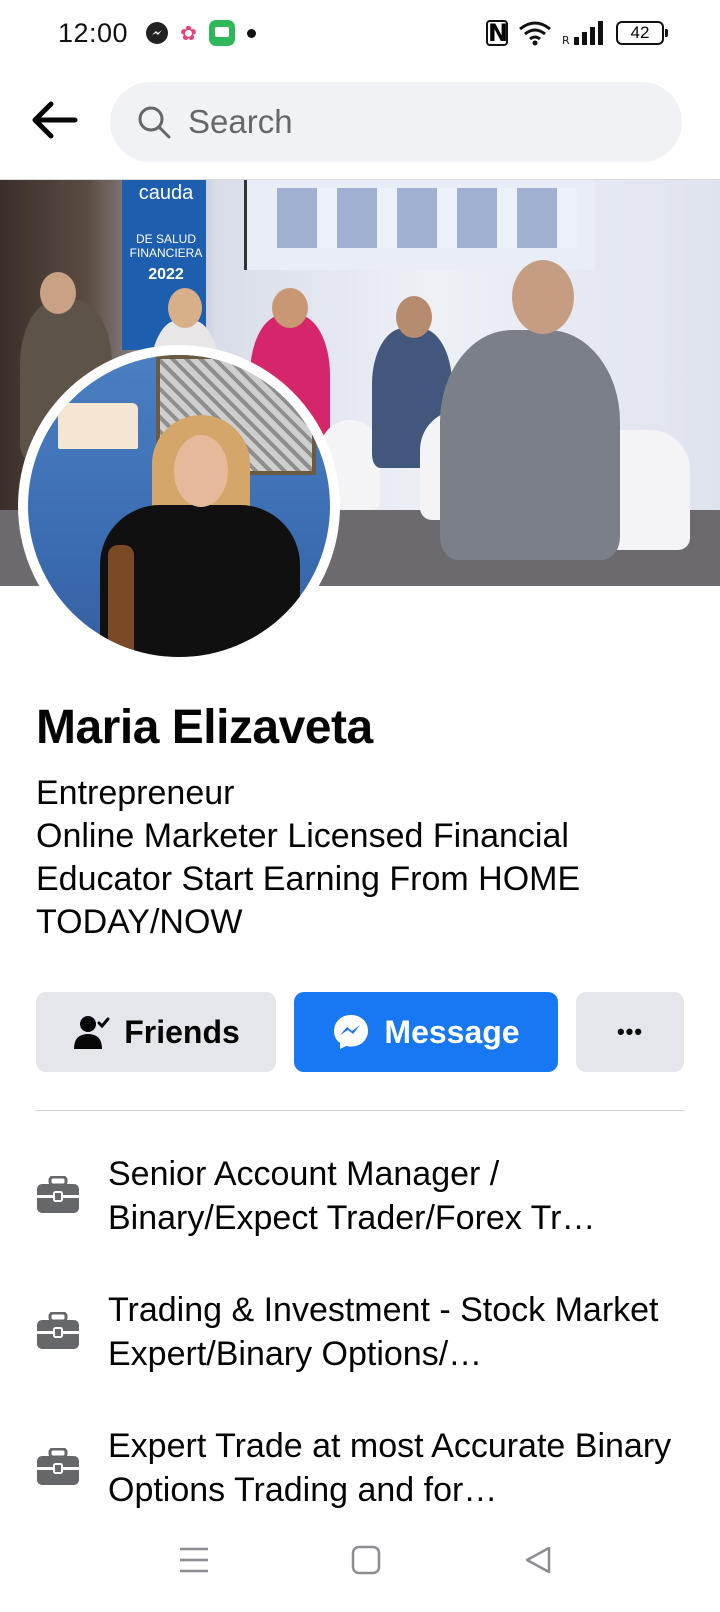  I want to click on bio-line: Entrepreneur, so click(135, 793).